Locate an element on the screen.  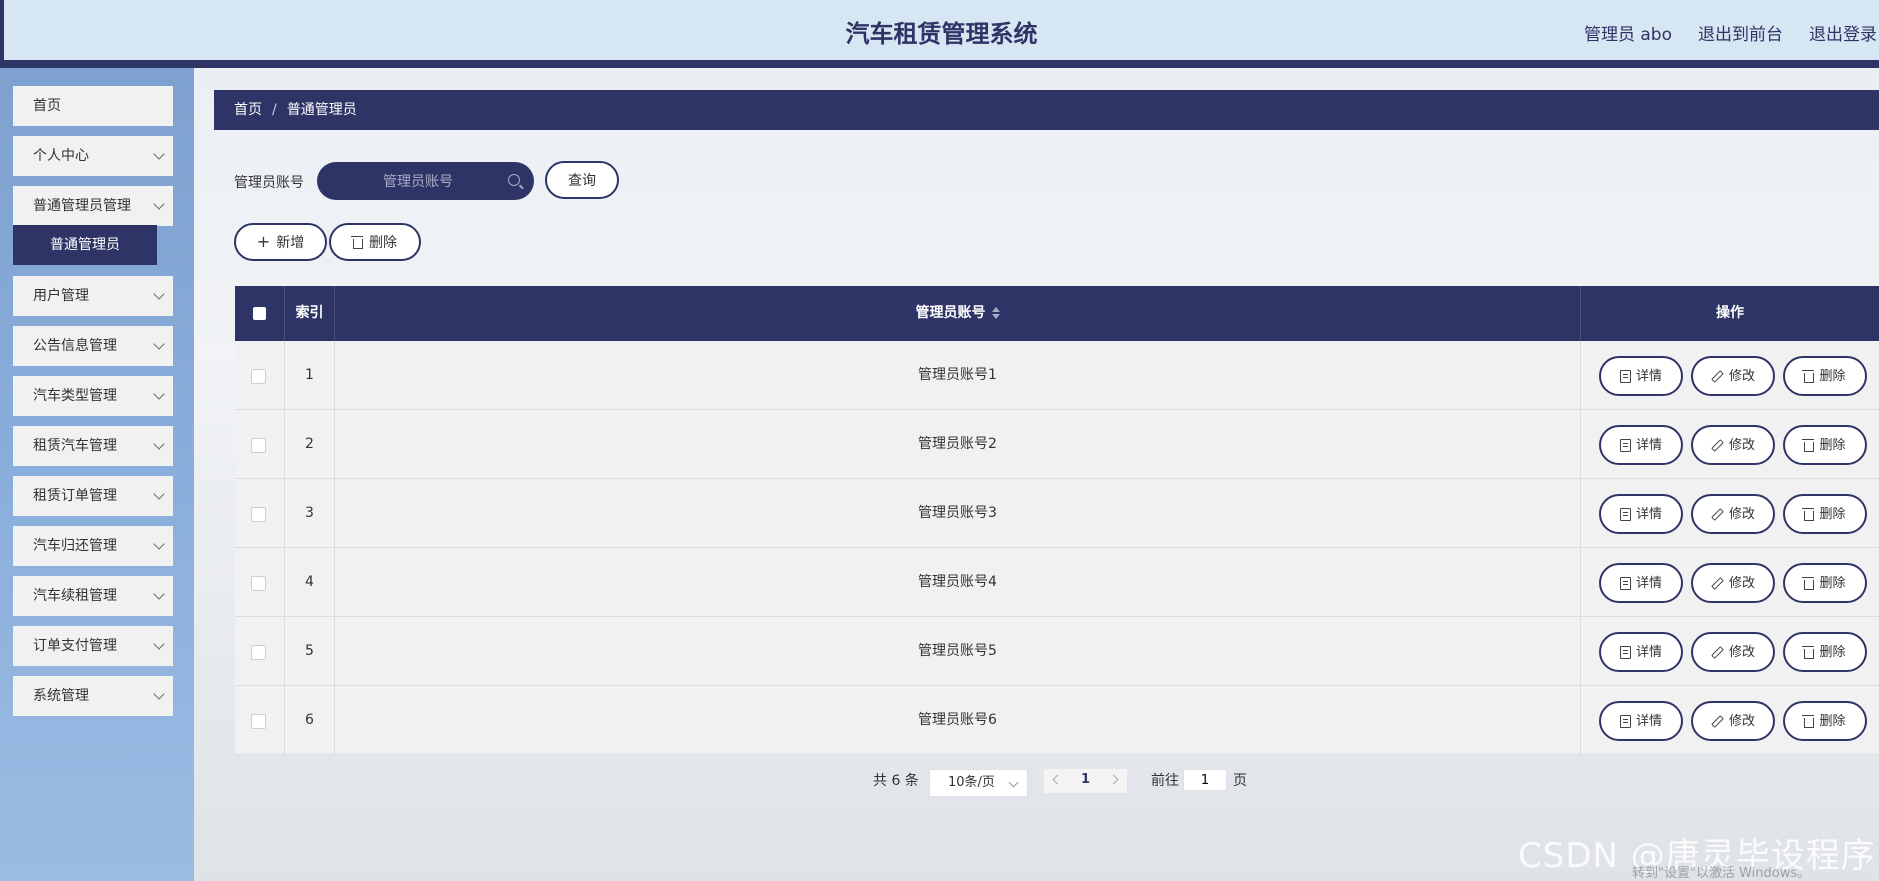
search-input is located at coordinates (418, 182).